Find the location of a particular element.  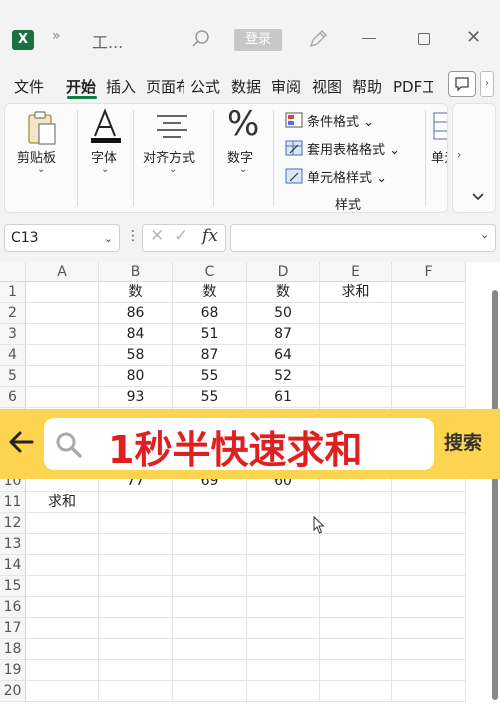

number-group: % 数字 ⌄ is located at coordinates (243, 158).